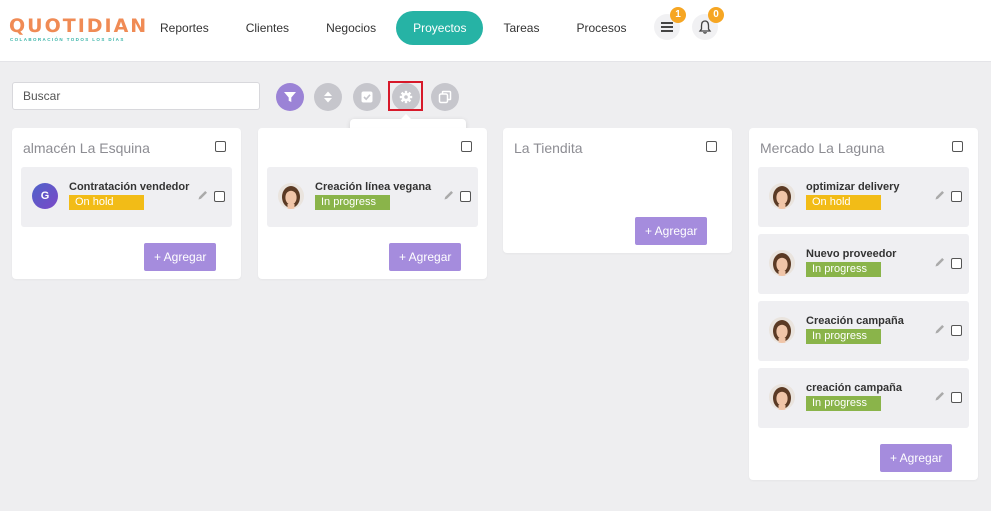 The height and width of the screenshot is (511, 991). I want to click on avatar: G, so click(45, 196).